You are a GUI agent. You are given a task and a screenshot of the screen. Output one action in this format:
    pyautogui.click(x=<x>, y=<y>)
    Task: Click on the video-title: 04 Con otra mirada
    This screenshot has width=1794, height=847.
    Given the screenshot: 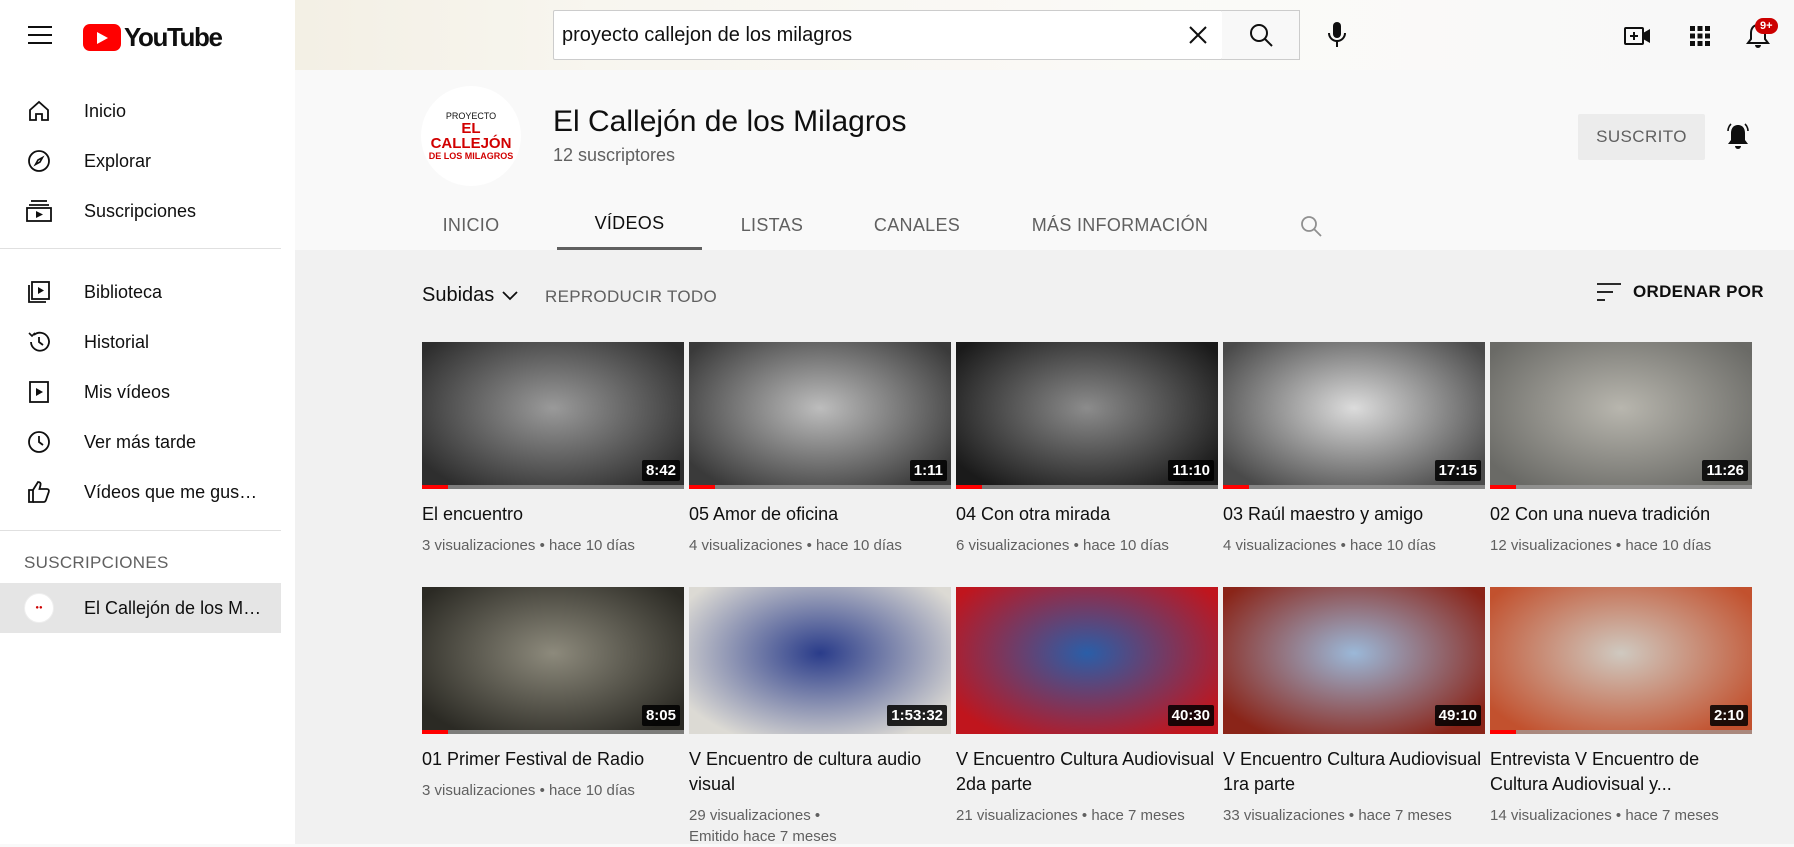 What is the action you would take?
    pyautogui.click(x=1087, y=514)
    